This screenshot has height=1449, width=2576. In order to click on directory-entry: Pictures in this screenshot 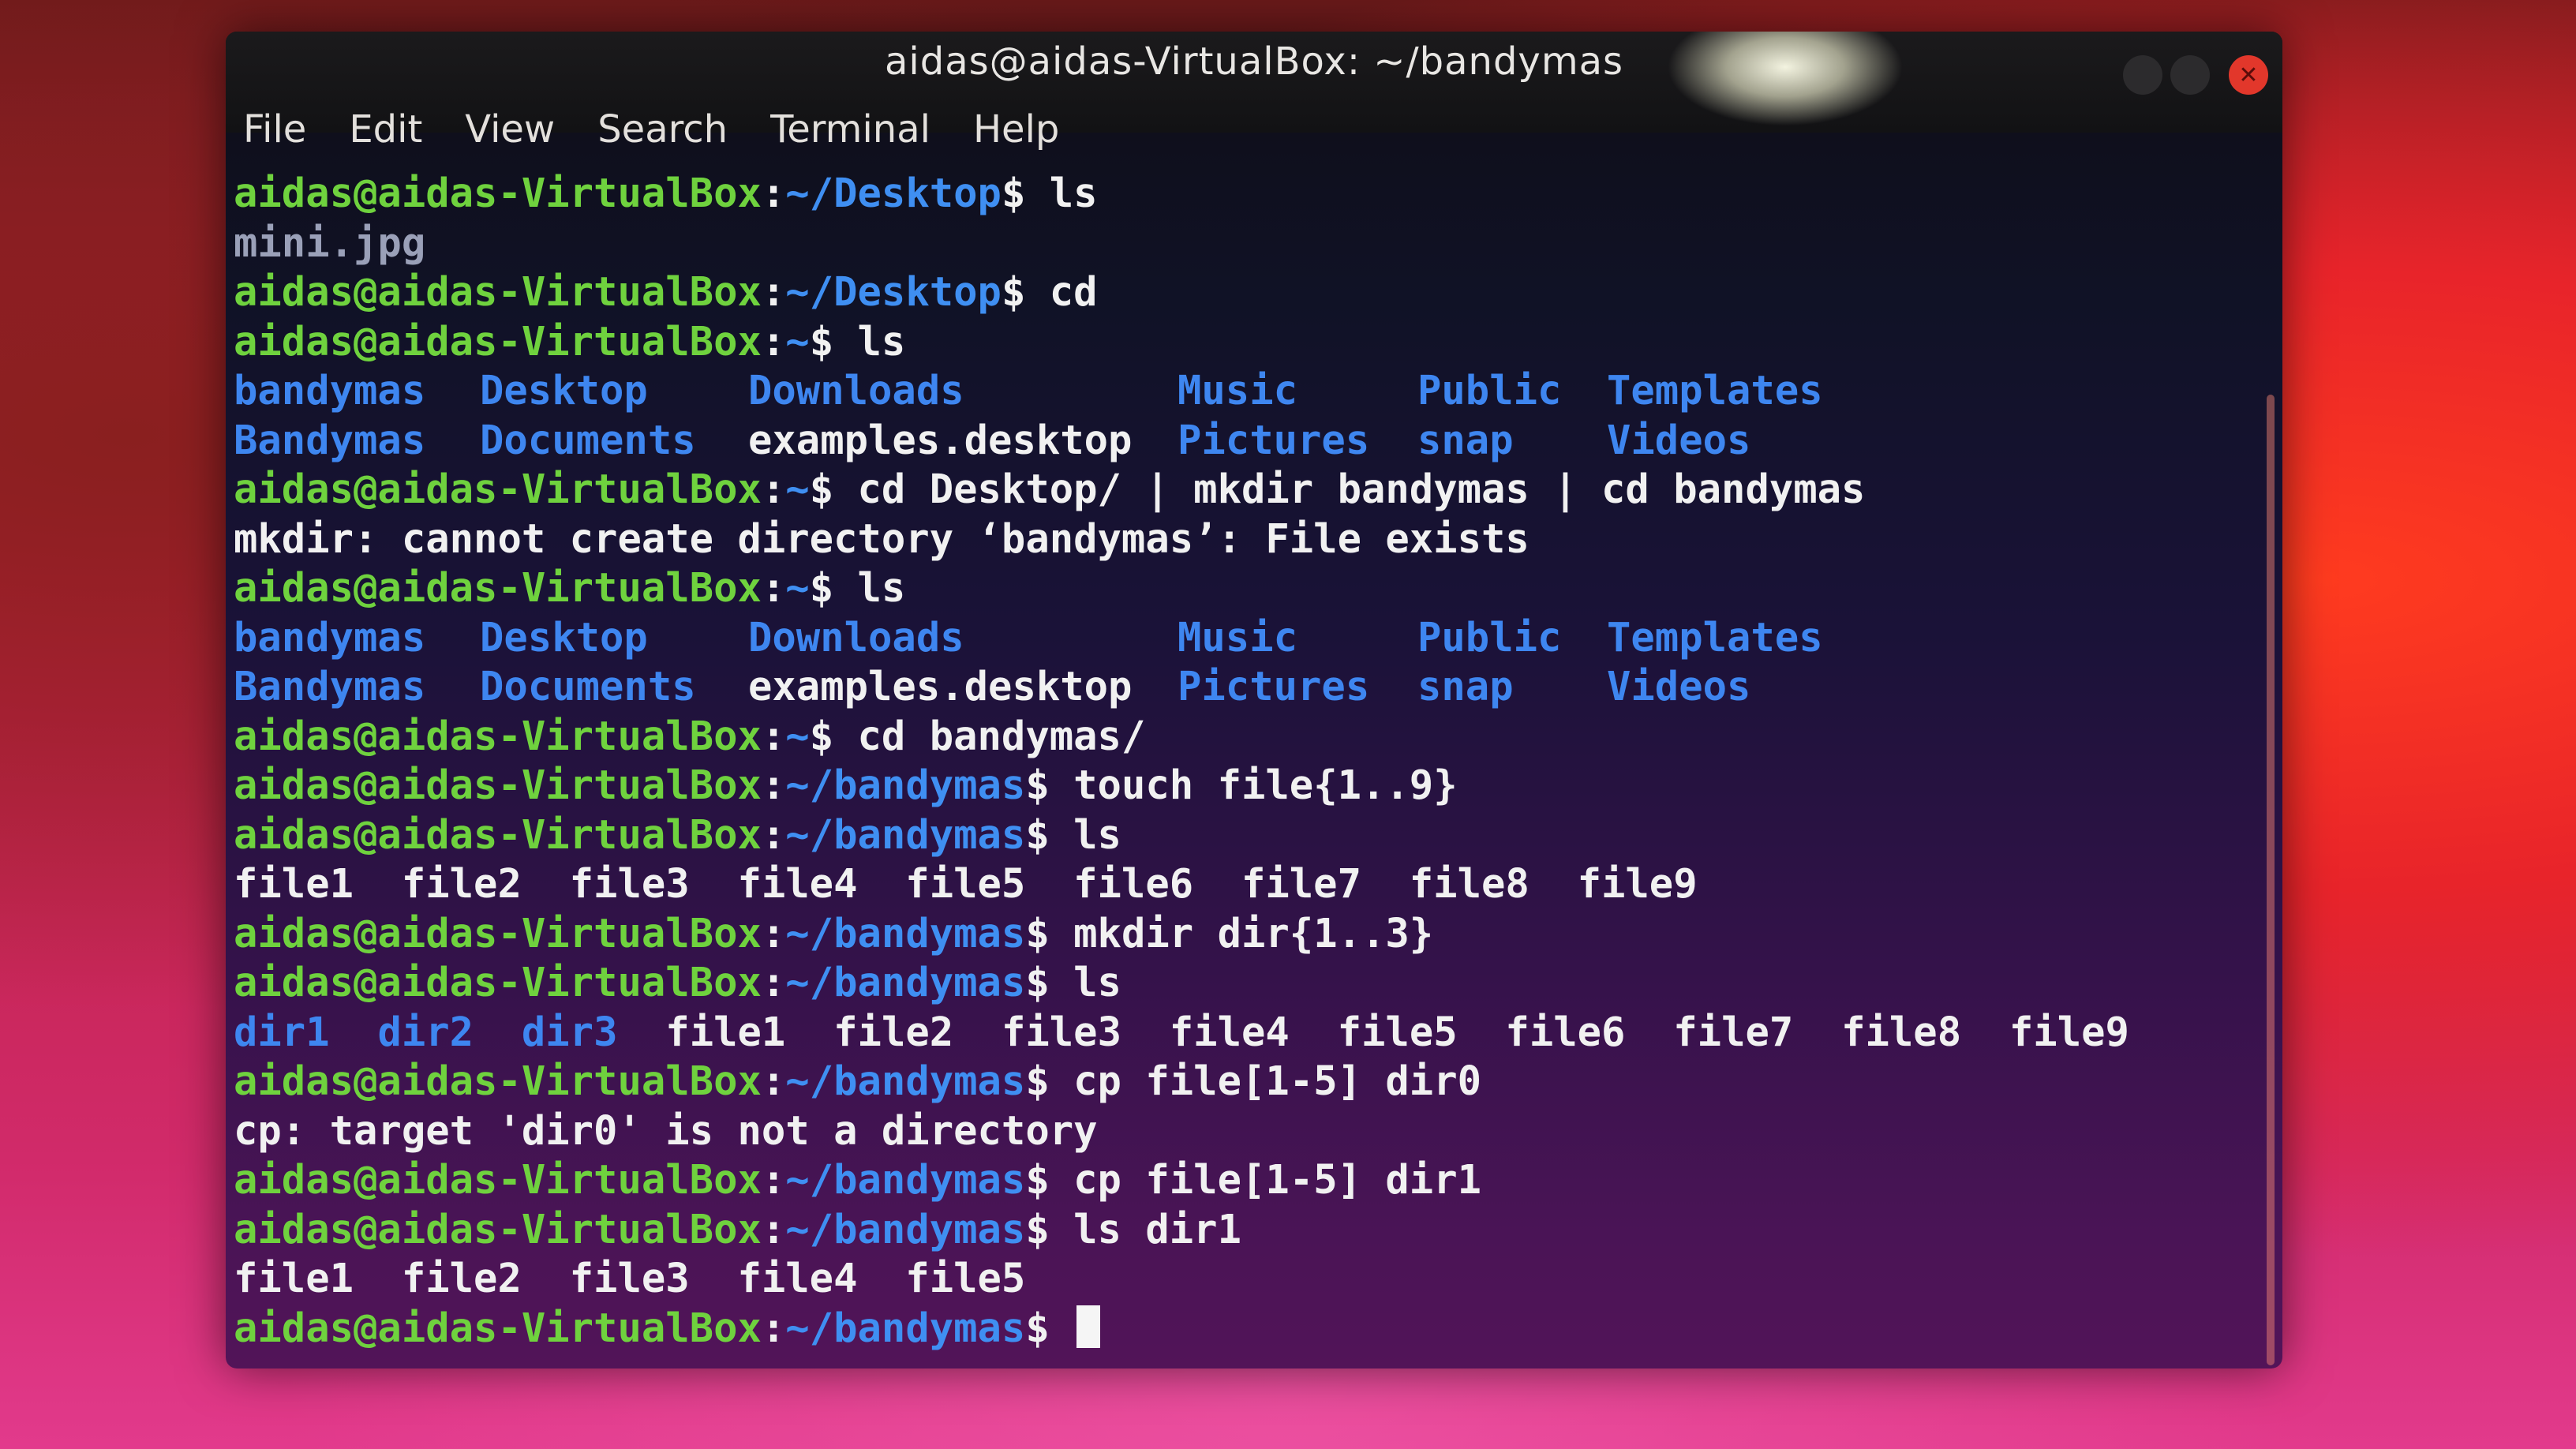, I will do `click(1274, 439)`.